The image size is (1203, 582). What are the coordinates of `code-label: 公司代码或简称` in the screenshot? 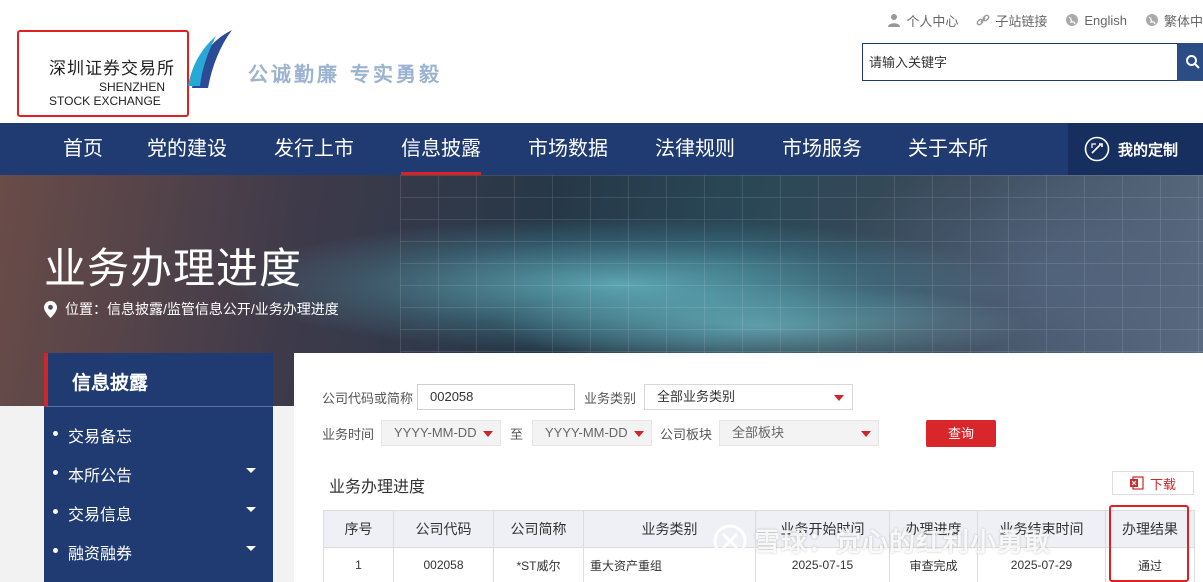 It's located at (368, 398).